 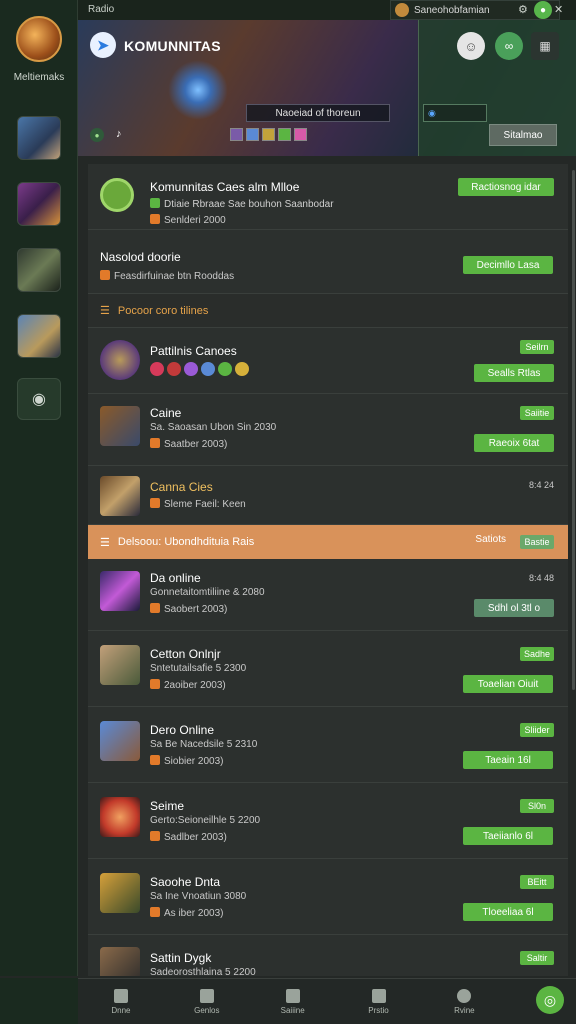 What do you see at coordinates (193, 351) in the screenshot?
I see `chat-title: Pattilnis Canoes` at bounding box center [193, 351].